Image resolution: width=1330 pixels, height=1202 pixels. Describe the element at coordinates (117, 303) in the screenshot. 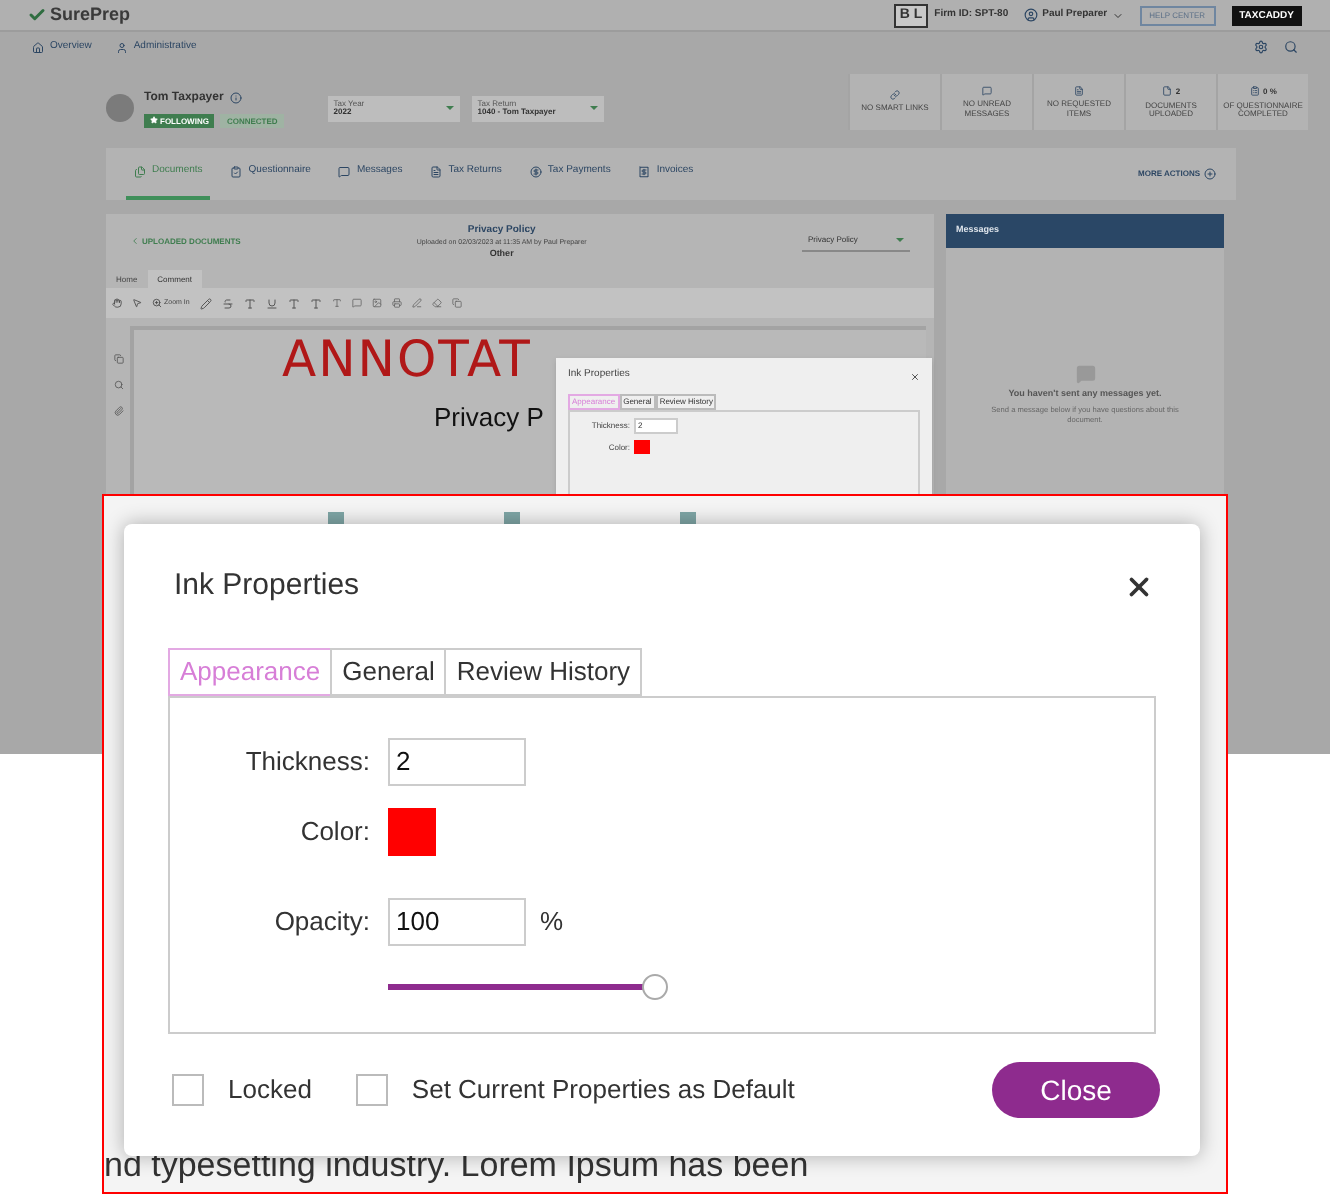

I see `hand-icon` at that location.